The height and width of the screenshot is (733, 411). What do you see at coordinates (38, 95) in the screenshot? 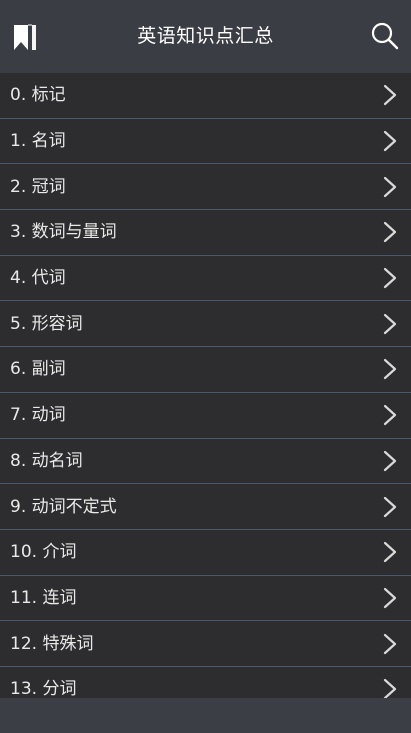
I see `list-item-label: 0. 标记` at bounding box center [38, 95].